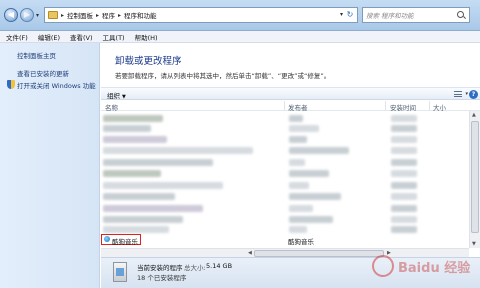 This screenshot has width=480, height=288. Describe the element at coordinates (223, 76) in the screenshot. I see `page-description: 若要卸载程序，请从列表中将其选中，然后单击“卸载”、“更改”或“修复”。` at that location.